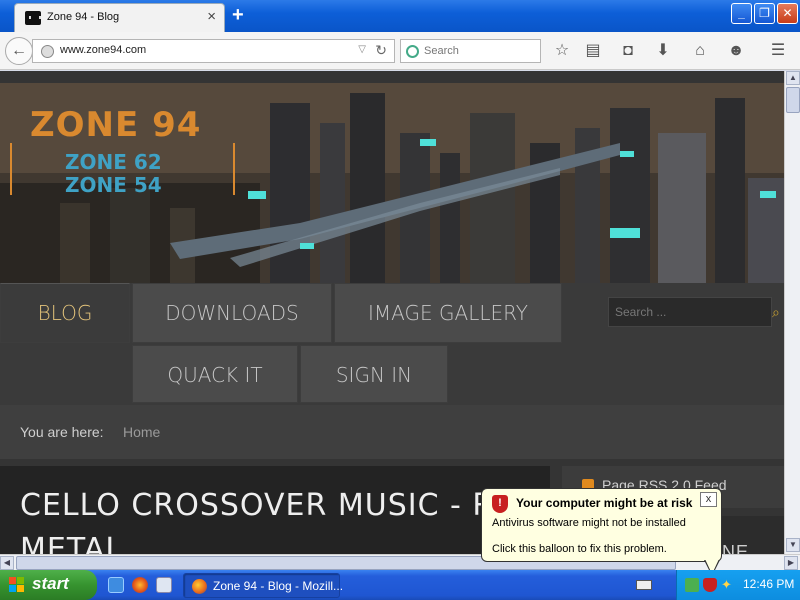  I want to click on tab-title: Zone 94 - Blog, so click(83, 17).